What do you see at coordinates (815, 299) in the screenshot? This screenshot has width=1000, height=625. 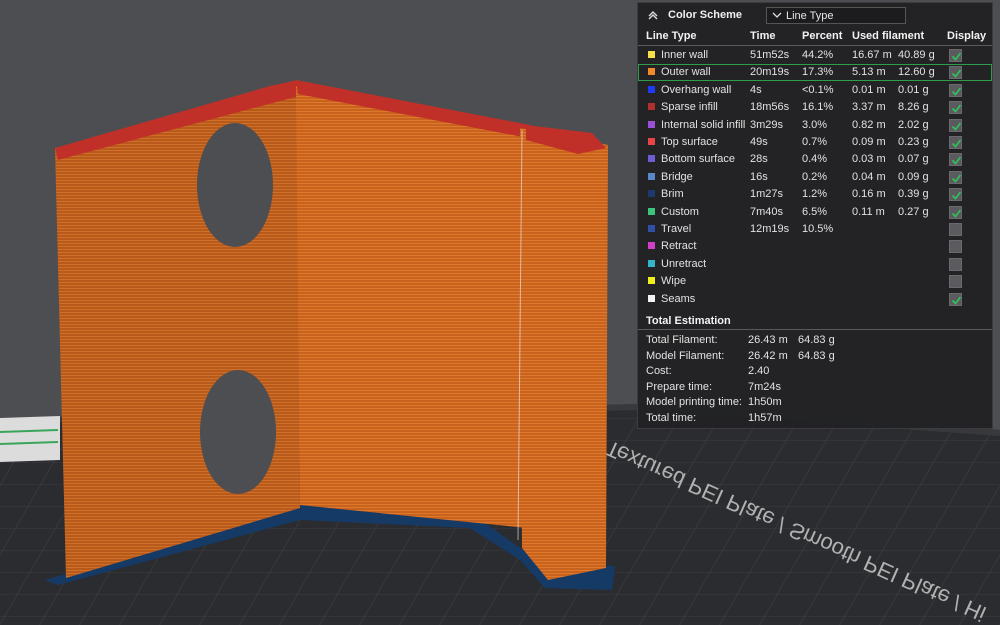 I see `line-type-row: Seams` at bounding box center [815, 299].